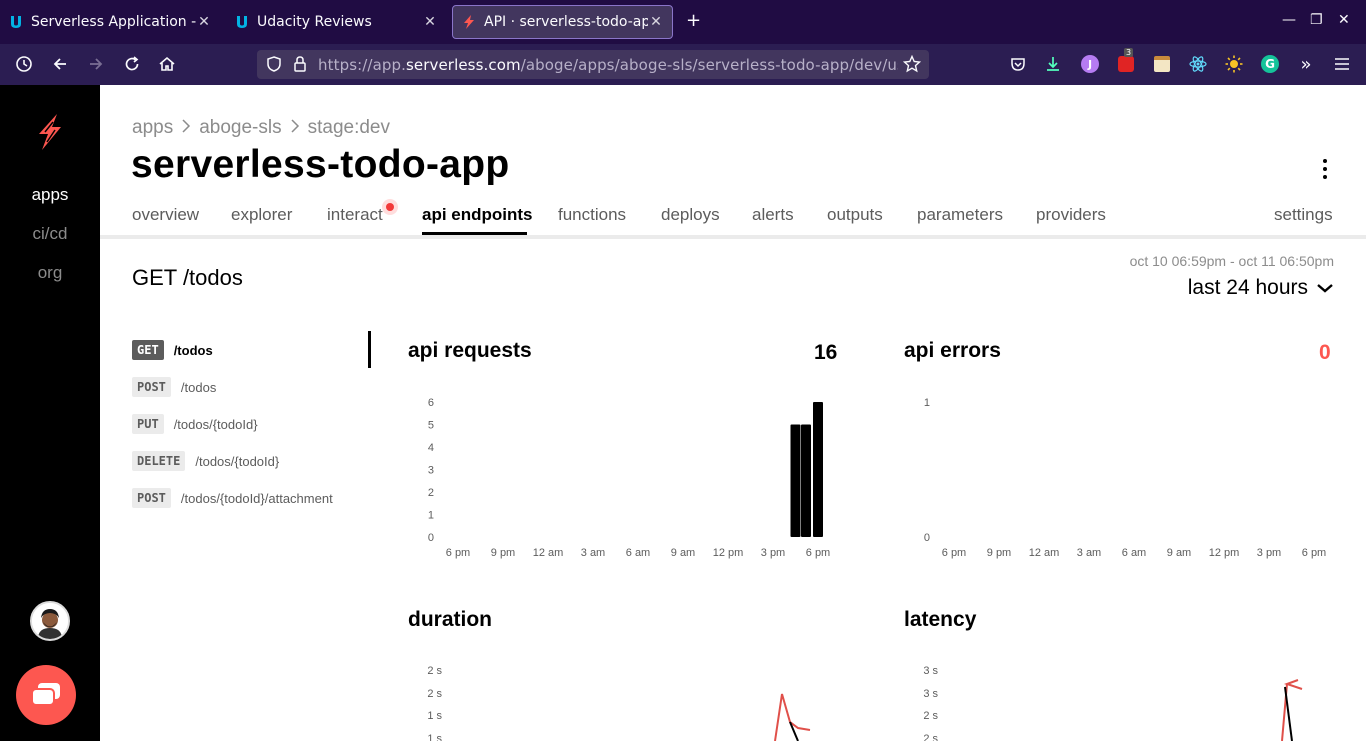  What do you see at coordinates (912, 65) in the screenshot?
I see `bookmark-star-icon` at bounding box center [912, 65].